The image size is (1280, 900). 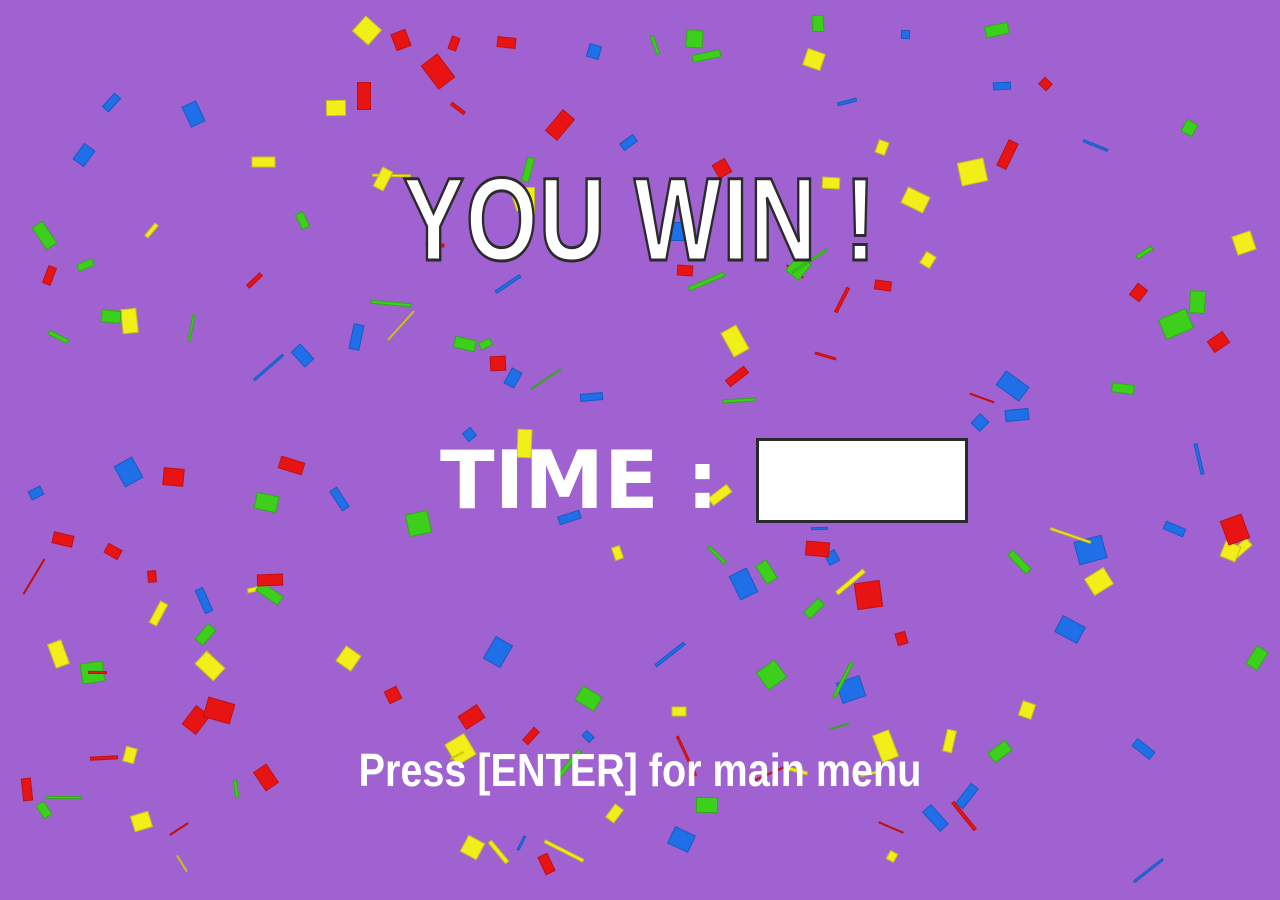 What do you see at coordinates (640, 770) in the screenshot?
I see `enter-hint: Press [ENTER] for main menu` at bounding box center [640, 770].